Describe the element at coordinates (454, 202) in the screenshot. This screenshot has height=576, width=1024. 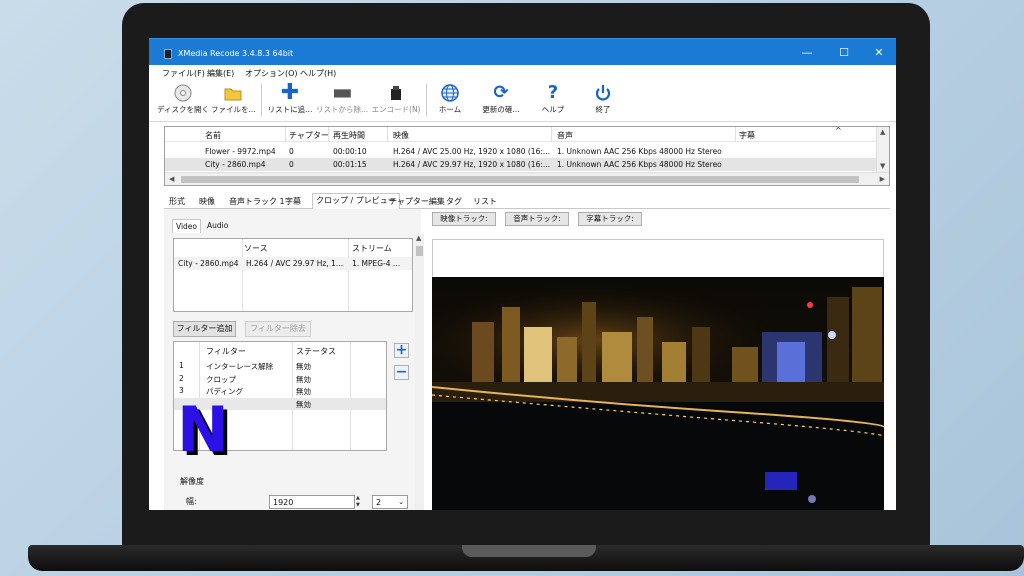
I see `tab-tag: タグ` at that location.